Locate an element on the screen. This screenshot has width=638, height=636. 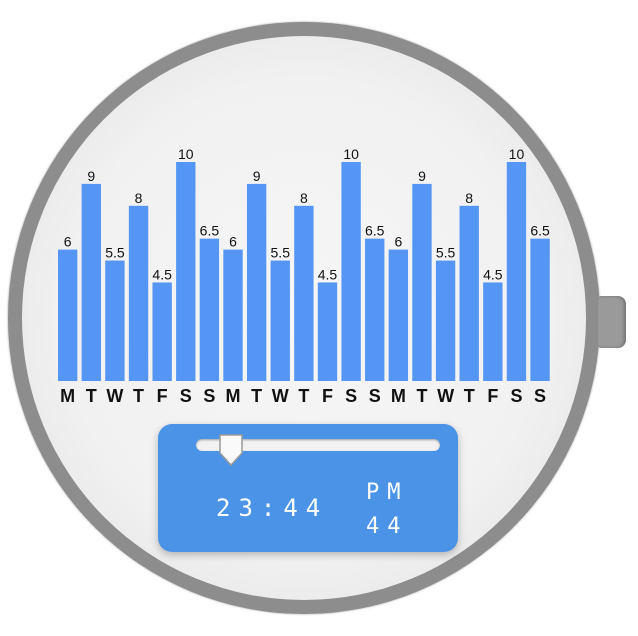
time-display: 23:44 is located at coordinates (272, 508).